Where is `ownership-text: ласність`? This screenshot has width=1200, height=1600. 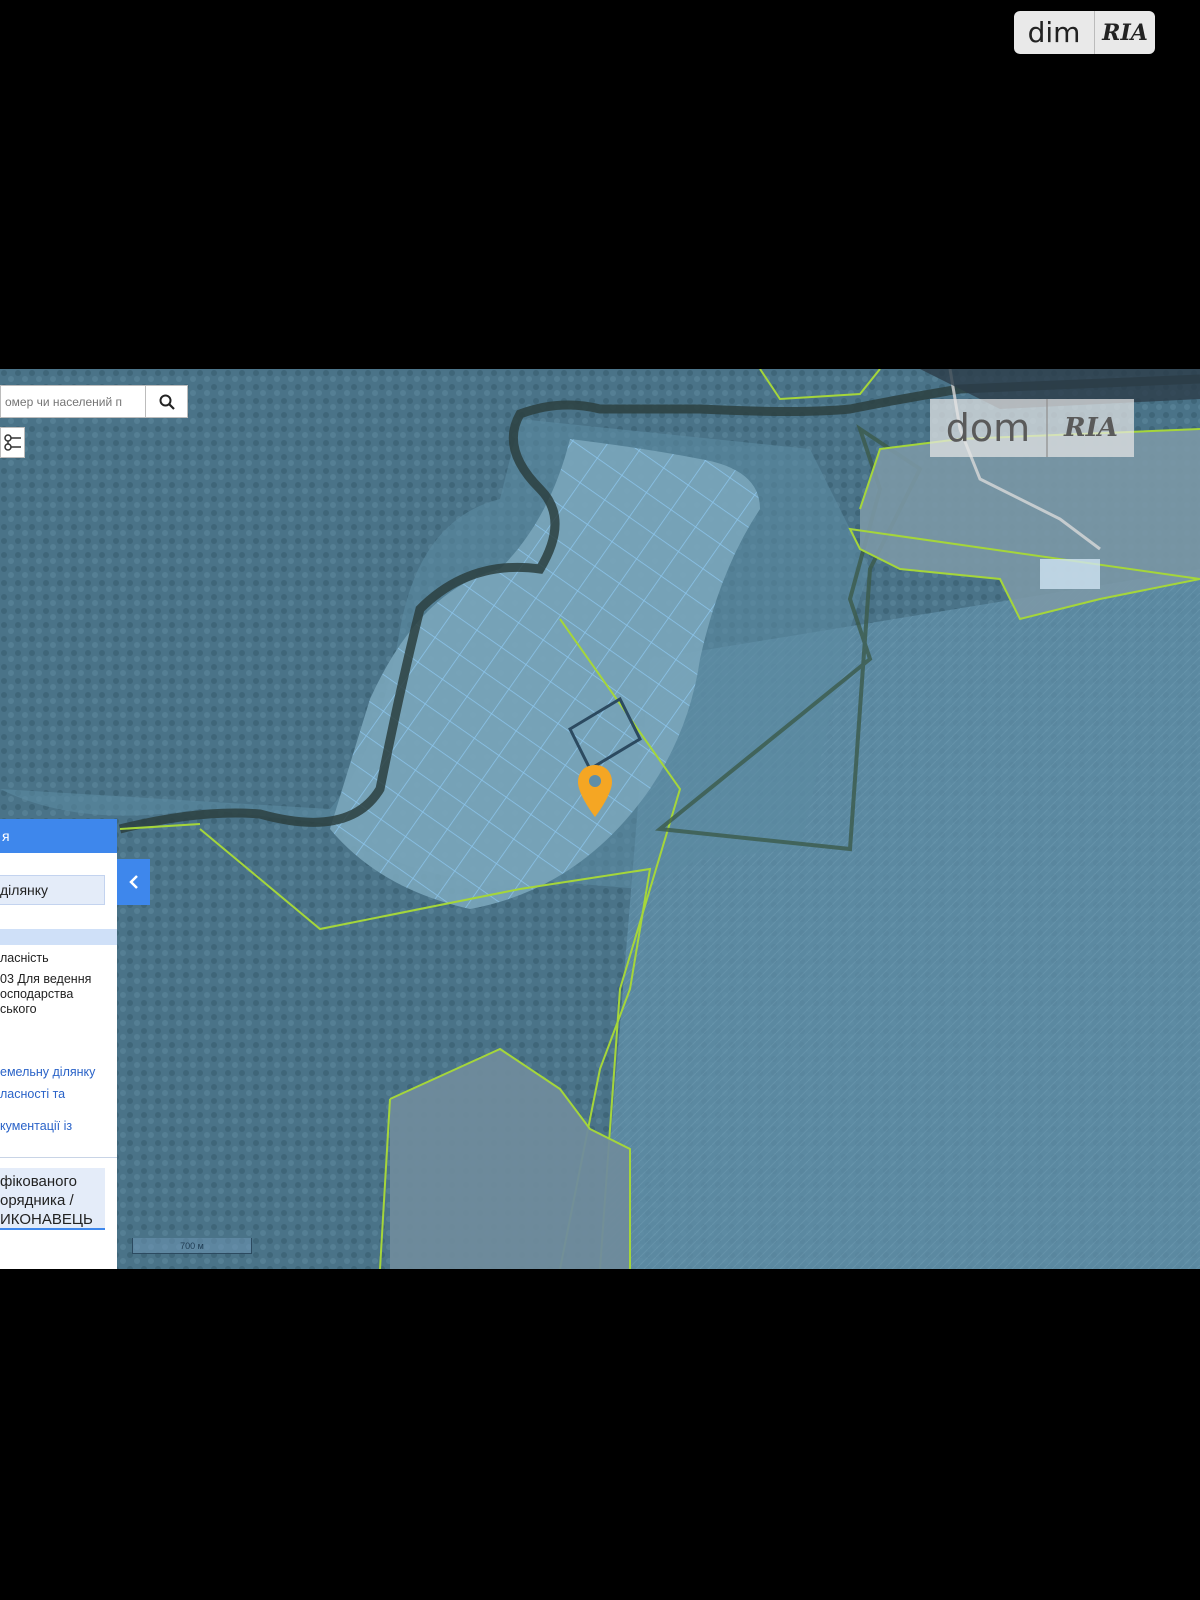 ownership-text: ласність is located at coordinates (24, 958).